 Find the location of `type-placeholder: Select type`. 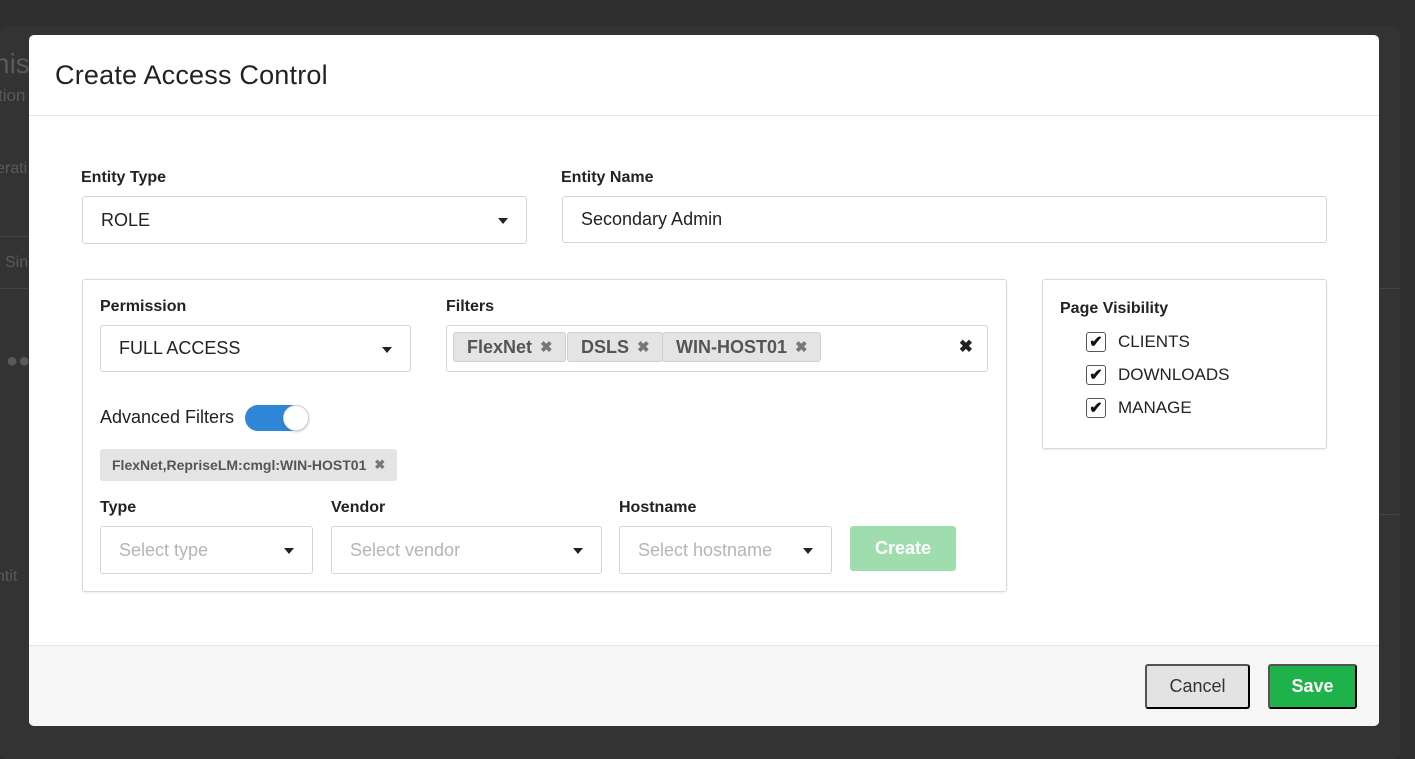

type-placeholder: Select type is located at coordinates (164, 549).